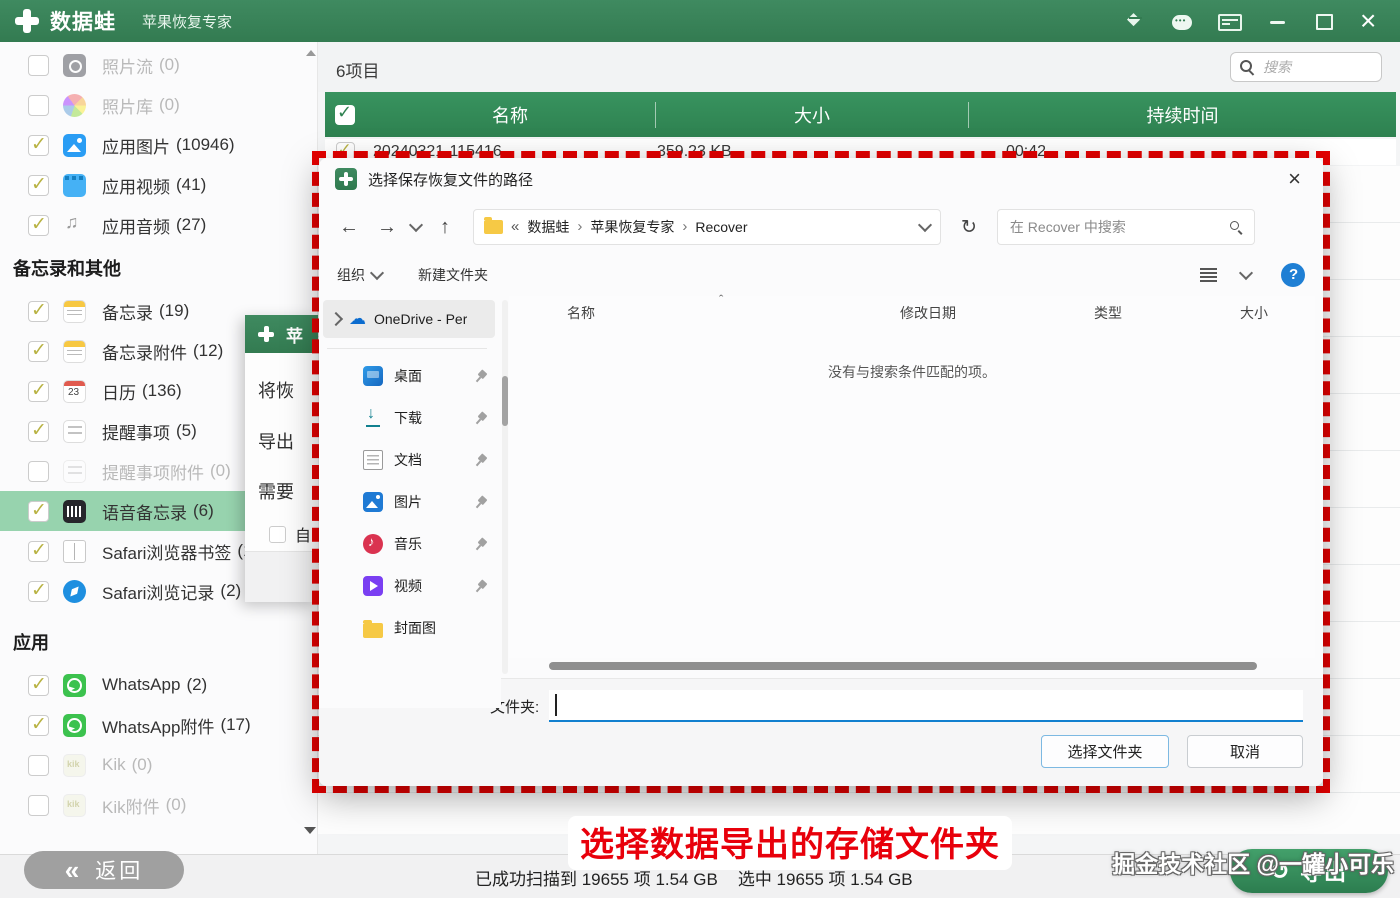 This screenshot has height=898, width=1400. I want to click on sidebar-item-whatsapp: WhatsApp (2), so click(158, 685).